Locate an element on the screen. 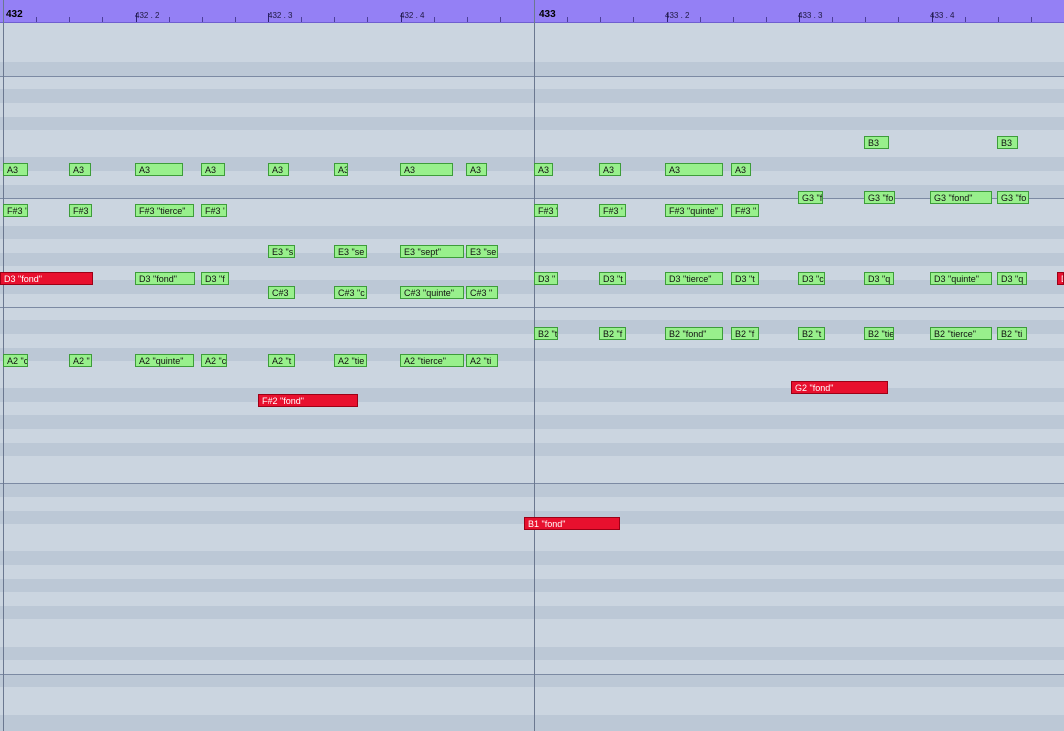 This screenshot has width=1064, height=731. note-g3: G3 "fond" is located at coordinates (961, 197).